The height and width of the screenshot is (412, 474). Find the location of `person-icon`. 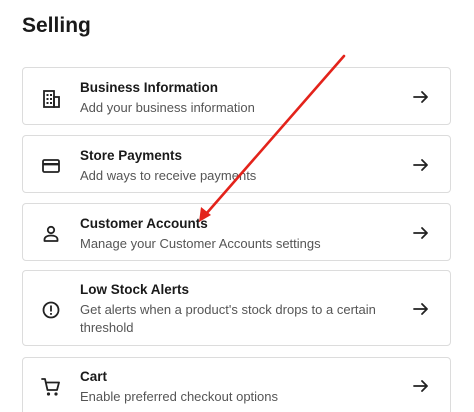

person-icon is located at coordinates (51, 234).